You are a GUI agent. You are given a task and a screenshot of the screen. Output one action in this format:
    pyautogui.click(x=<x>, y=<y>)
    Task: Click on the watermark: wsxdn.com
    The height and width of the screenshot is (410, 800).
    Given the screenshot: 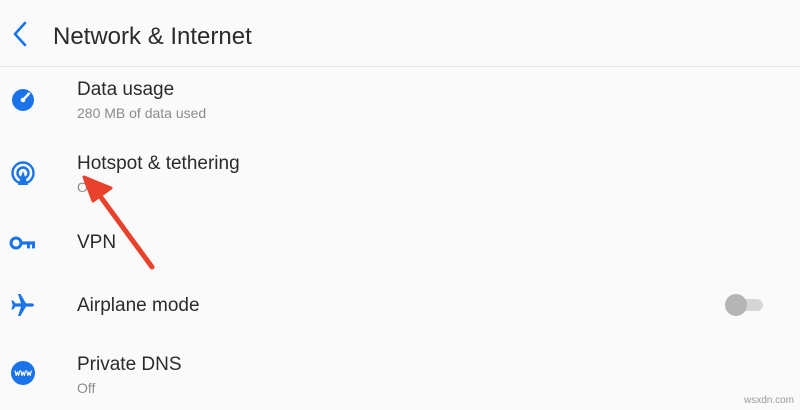 What is the action you would take?
    pyautogui.click(x=768, y=400)
    